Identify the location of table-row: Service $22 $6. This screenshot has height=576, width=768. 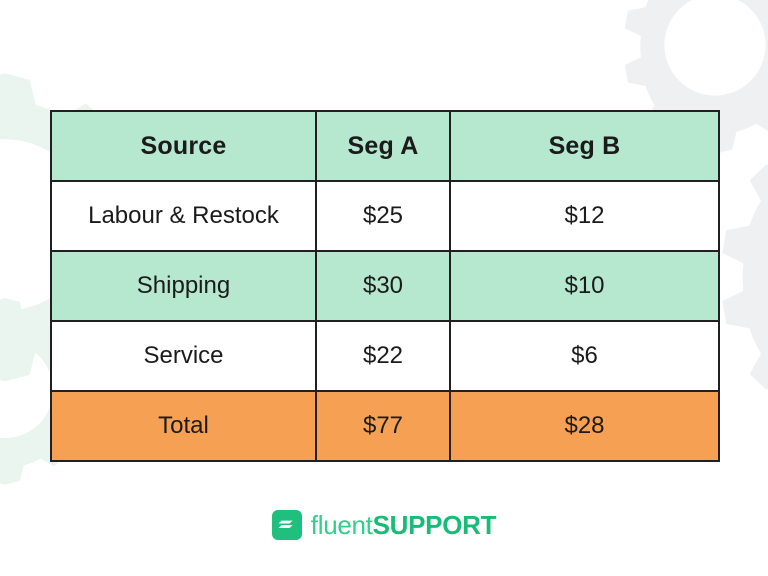
(385, 356).